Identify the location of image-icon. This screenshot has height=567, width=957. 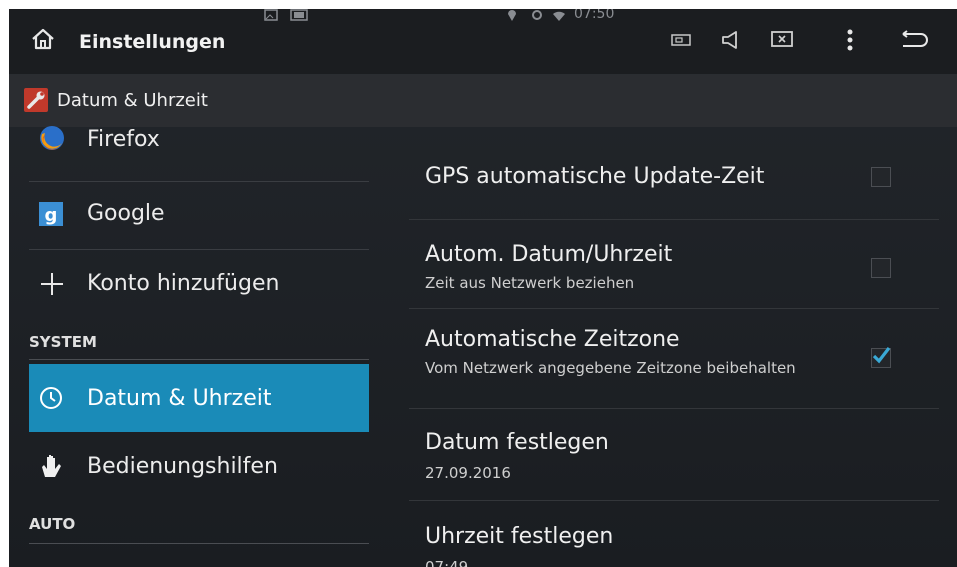
(271, 15).